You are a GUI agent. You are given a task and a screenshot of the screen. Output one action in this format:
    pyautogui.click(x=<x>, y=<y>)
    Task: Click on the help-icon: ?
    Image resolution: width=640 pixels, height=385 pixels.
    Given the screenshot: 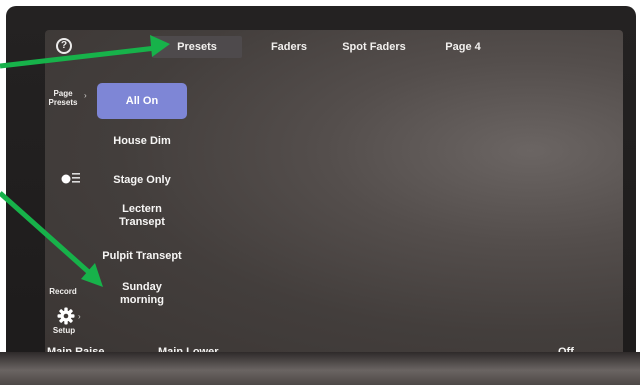 What is the action you would take?
    pyautogui.click(x=64, y=46)
    